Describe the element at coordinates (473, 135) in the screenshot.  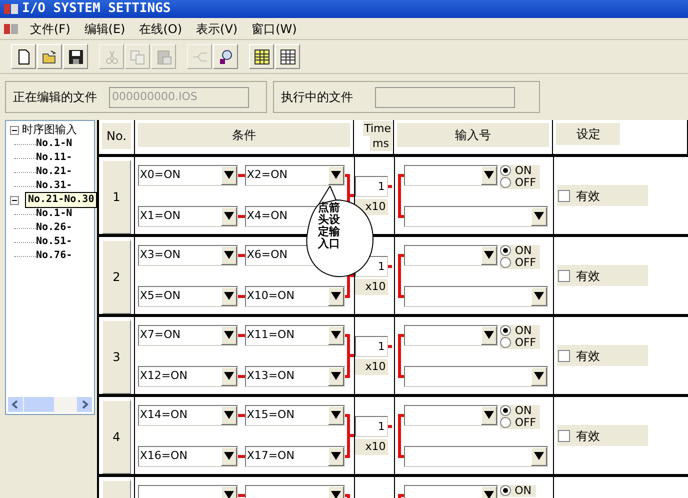
I see `column-header: 输入号` at that location.